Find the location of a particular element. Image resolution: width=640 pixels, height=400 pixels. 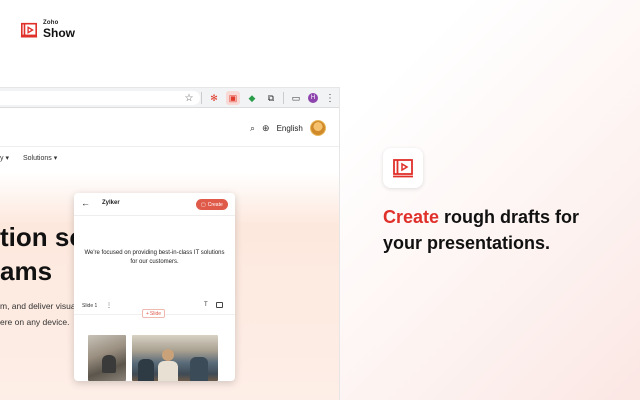

user-avatar is located at coordinates (317, 128).